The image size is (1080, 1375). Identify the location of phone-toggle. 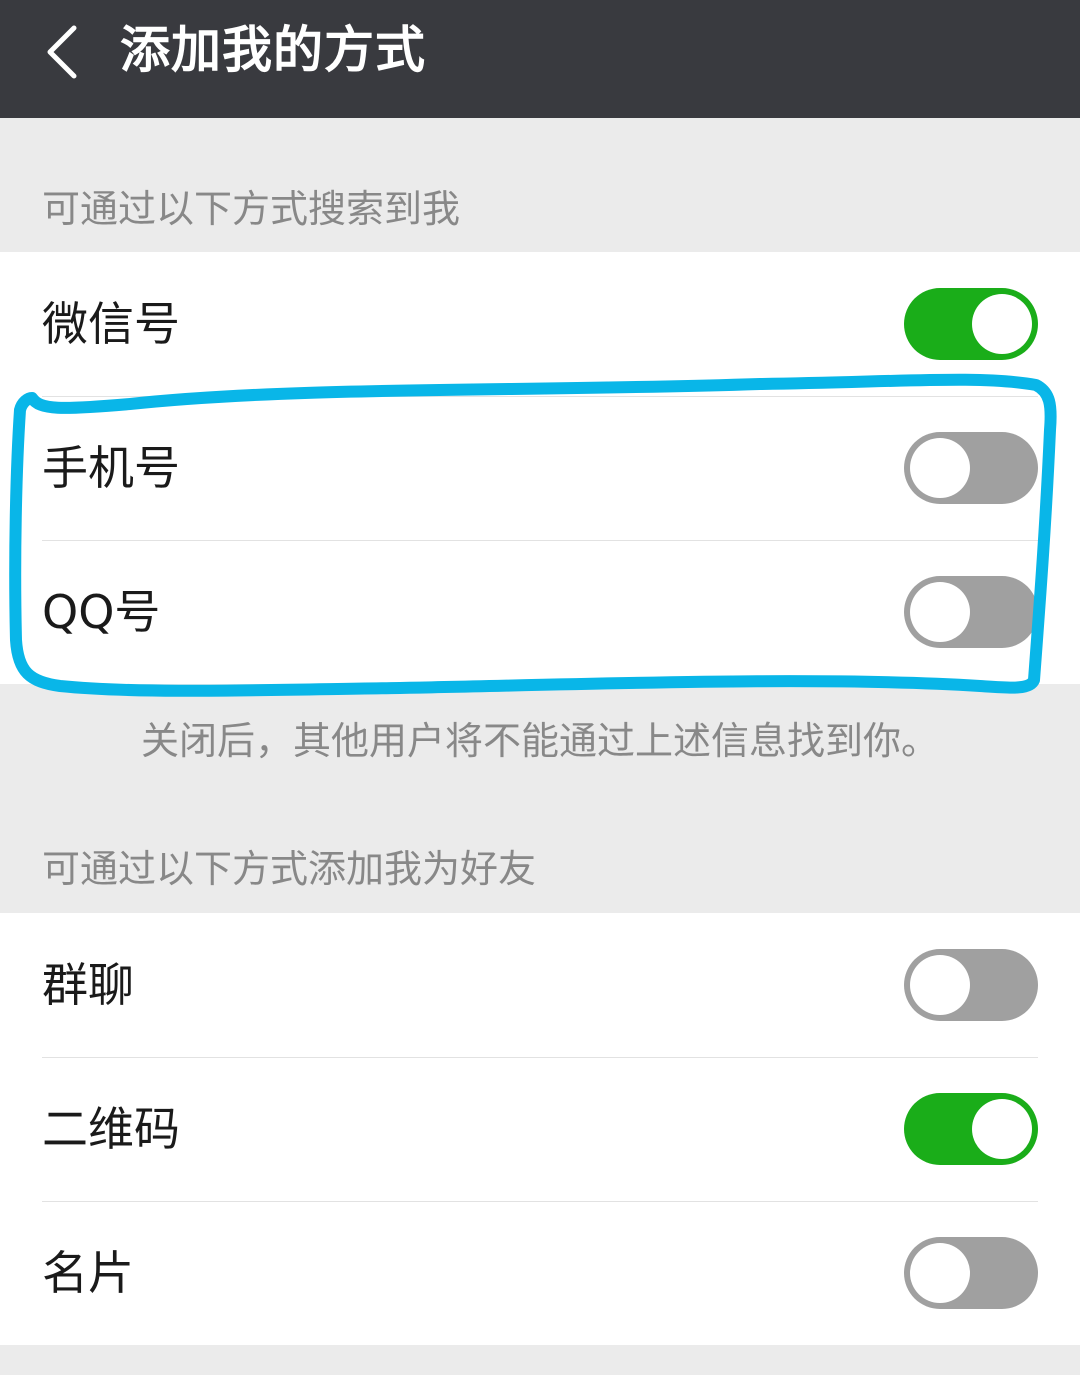
(971, 468).